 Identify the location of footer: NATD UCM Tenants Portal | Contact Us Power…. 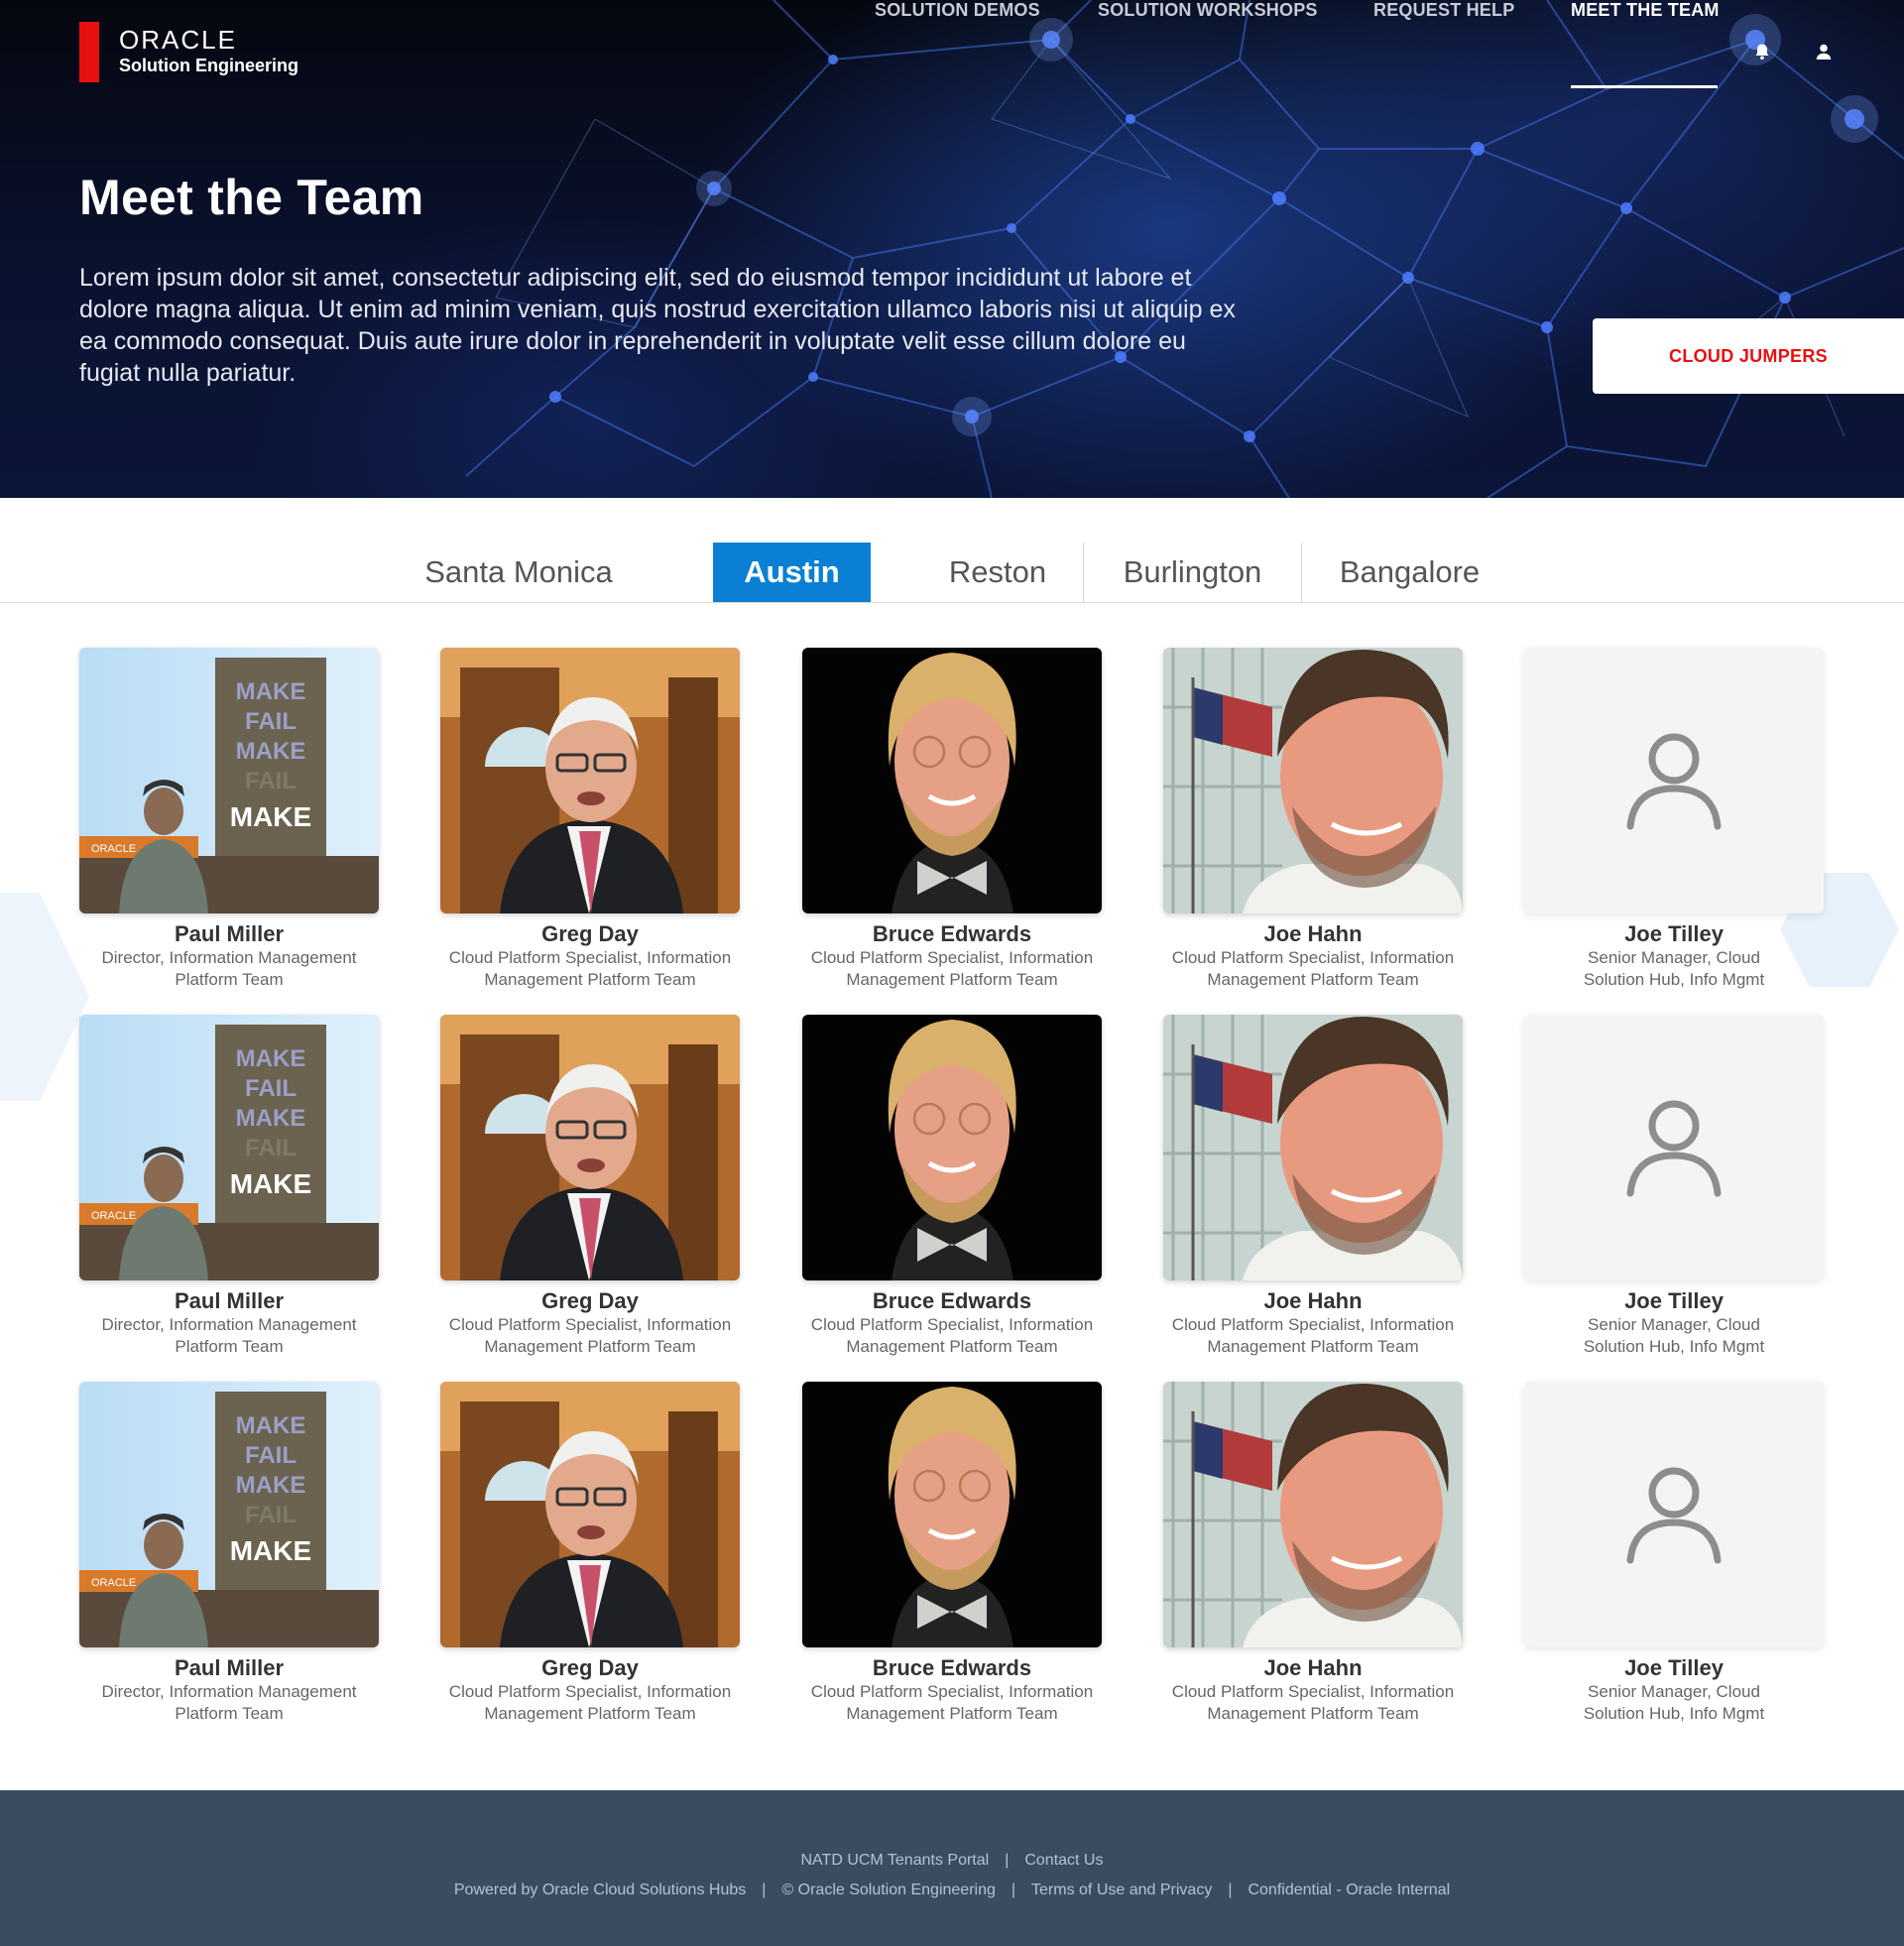
(952, 1868).